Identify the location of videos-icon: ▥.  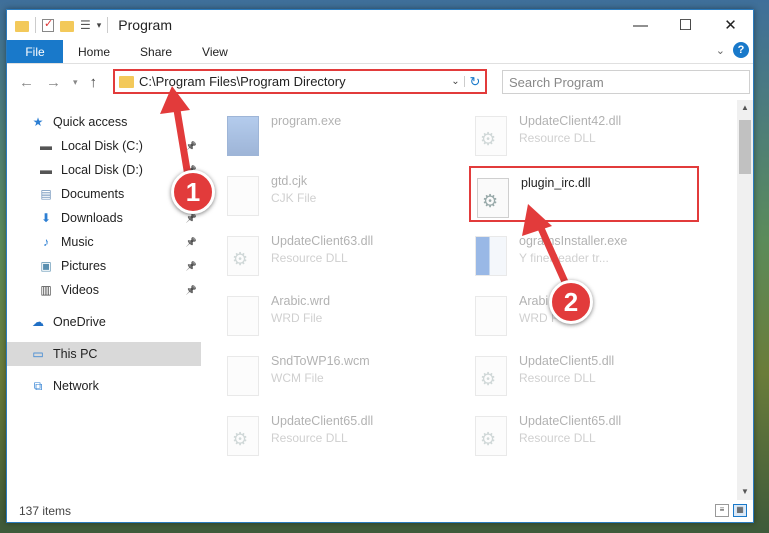
(46, 290).